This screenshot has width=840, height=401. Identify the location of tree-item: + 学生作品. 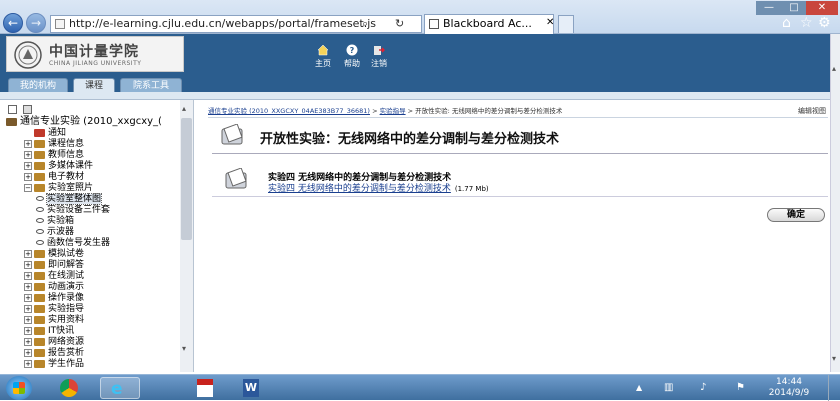
(54, 364).